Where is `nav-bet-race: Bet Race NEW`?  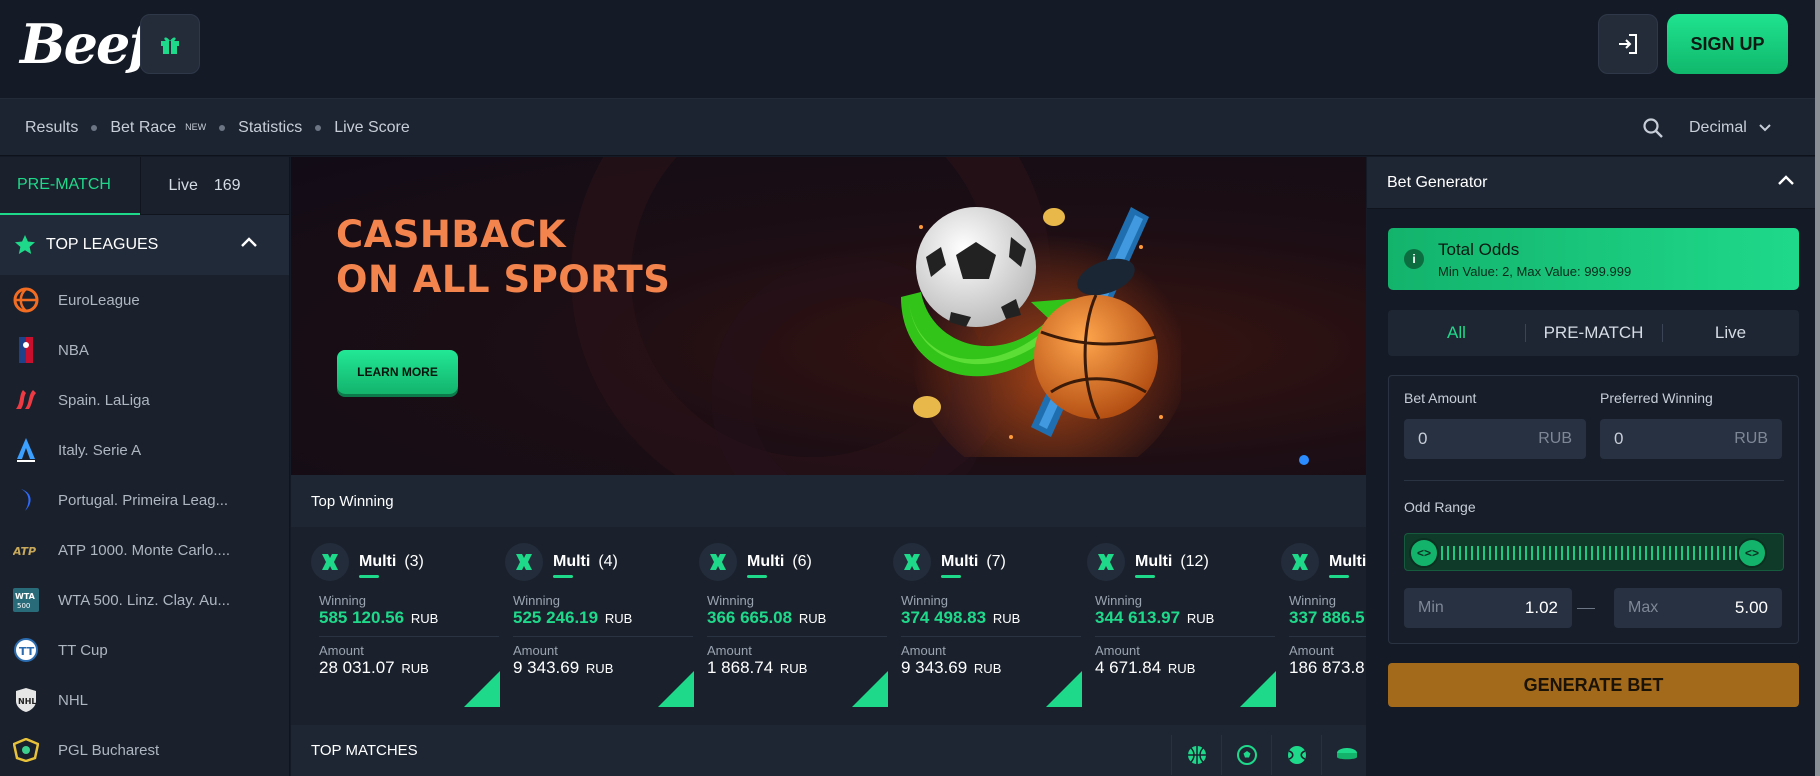 nav-bet-race: Bet Race NEW is located at coordinates (158, 128).